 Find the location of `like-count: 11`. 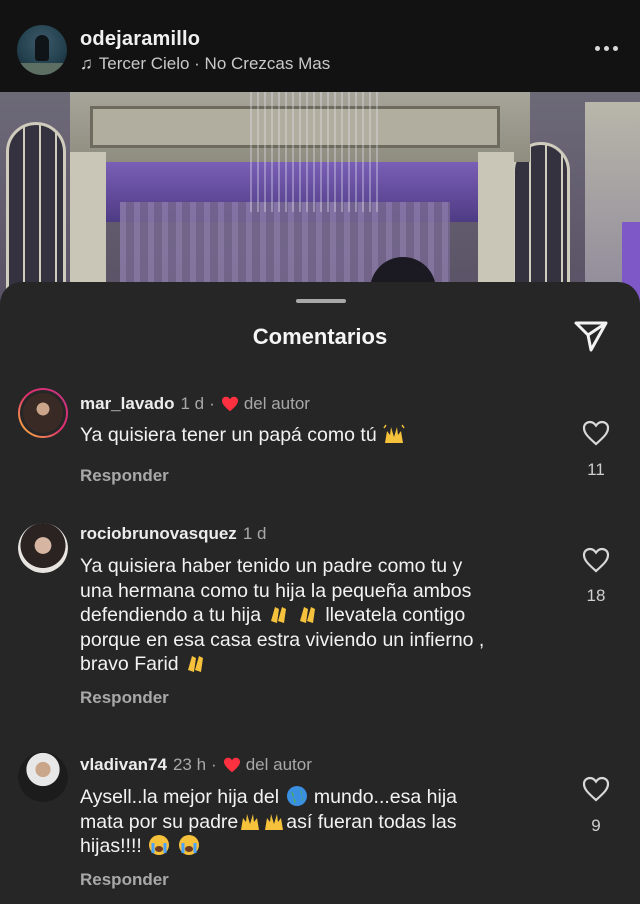

like-count: 11 is located at coordinates (596, 469).